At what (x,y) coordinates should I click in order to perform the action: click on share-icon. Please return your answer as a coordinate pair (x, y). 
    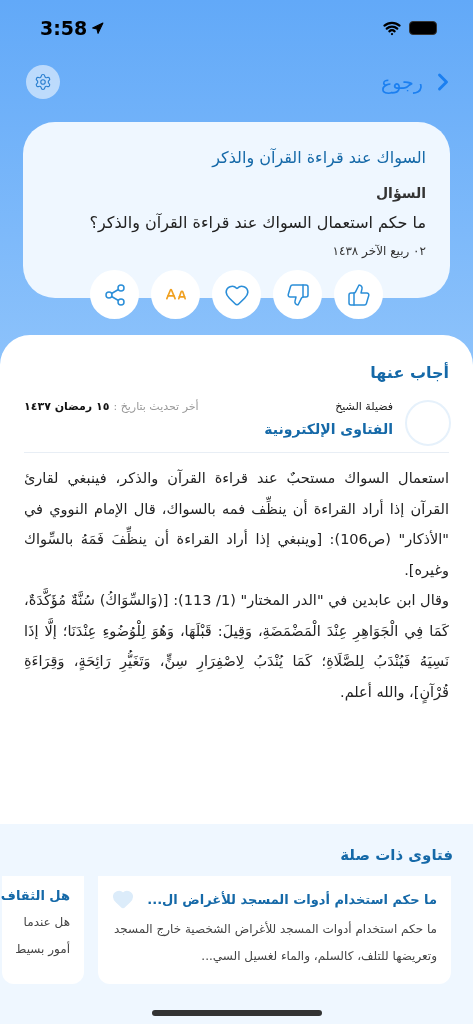
    Looking at the image, I should click on (114, 294).